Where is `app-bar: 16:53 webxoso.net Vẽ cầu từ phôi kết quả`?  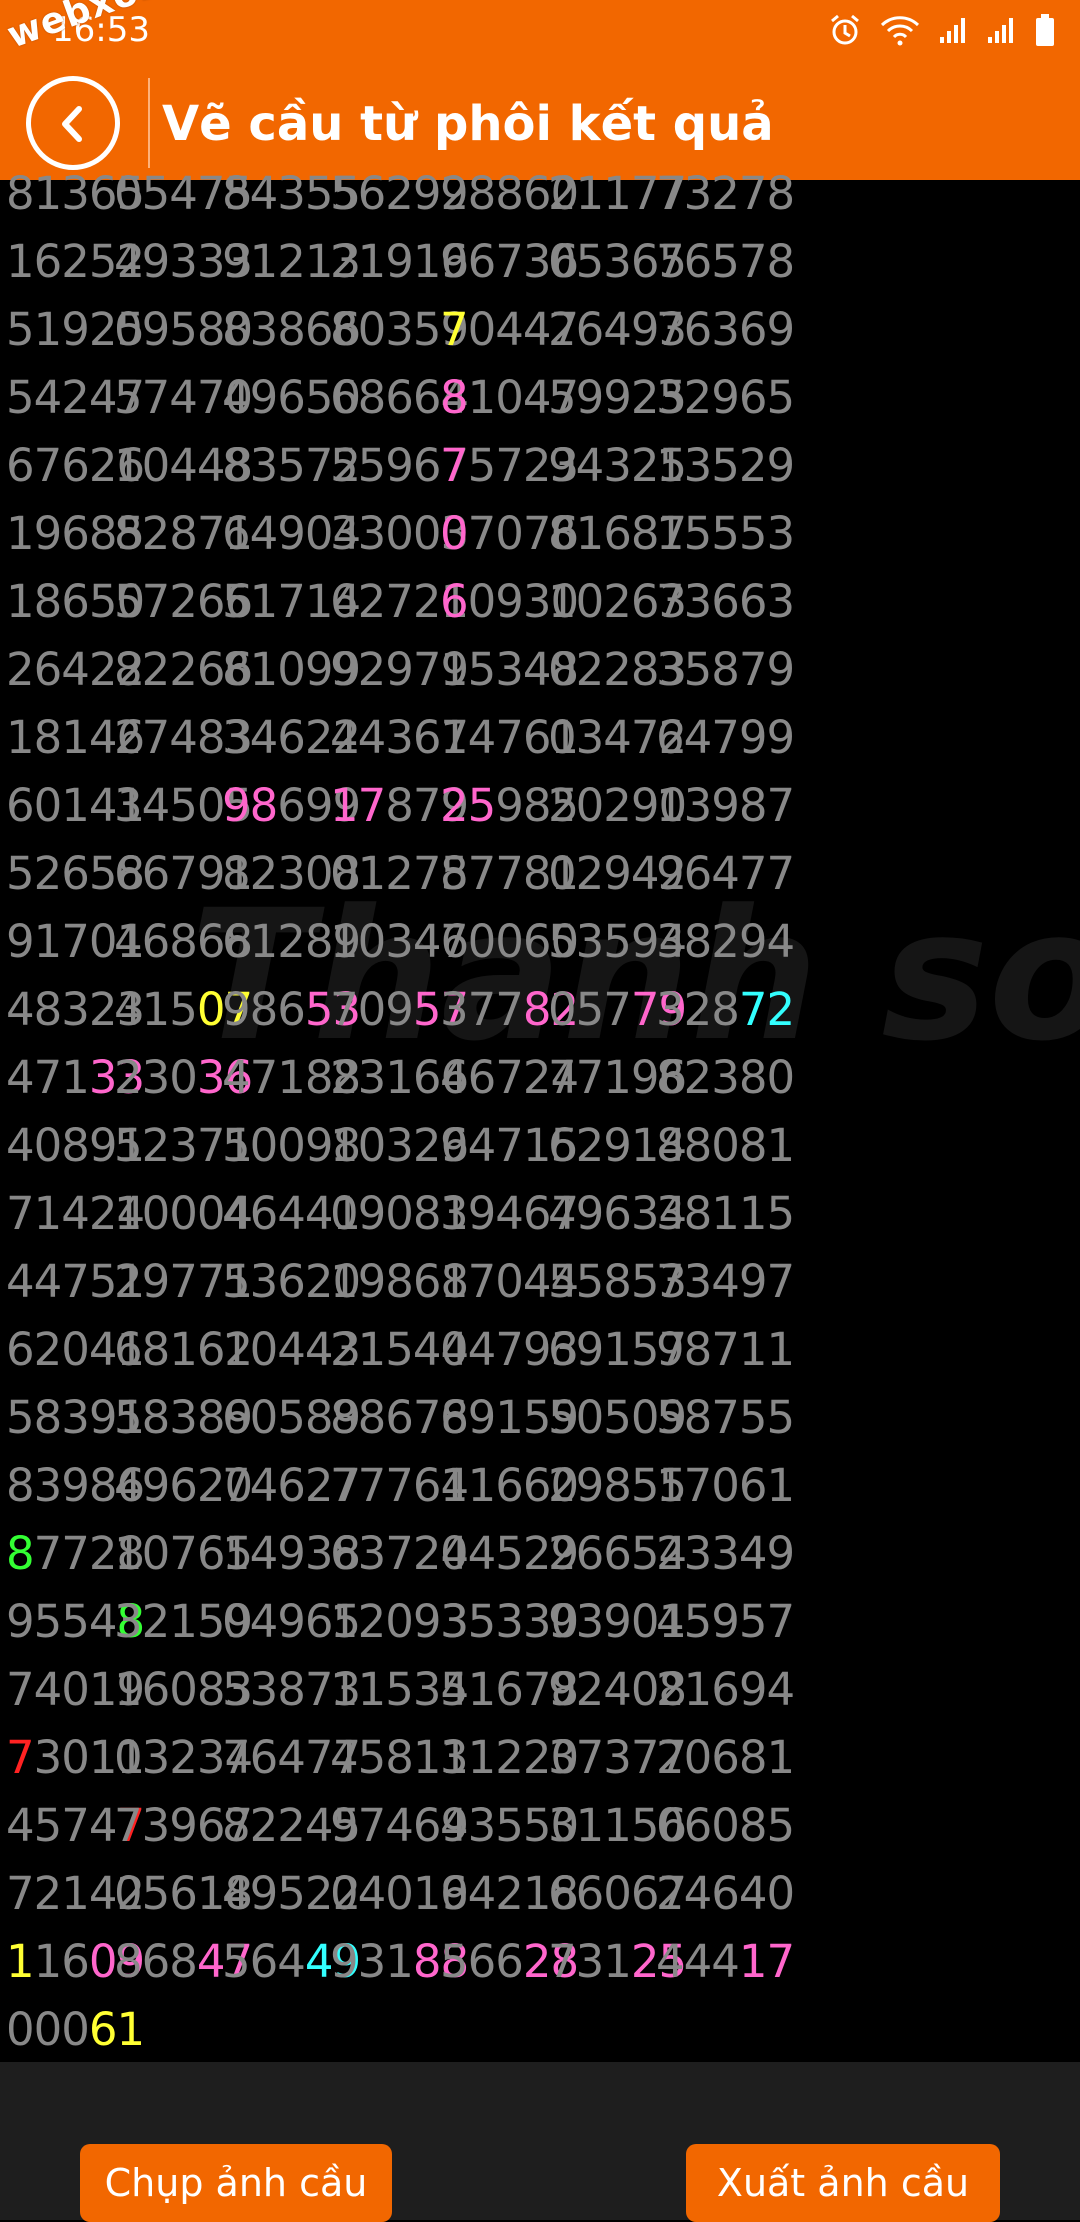 app-bar: 16:53 webxoso.net Vẽ cầu từ phôi kết quả is located at coordinates (540, 90).